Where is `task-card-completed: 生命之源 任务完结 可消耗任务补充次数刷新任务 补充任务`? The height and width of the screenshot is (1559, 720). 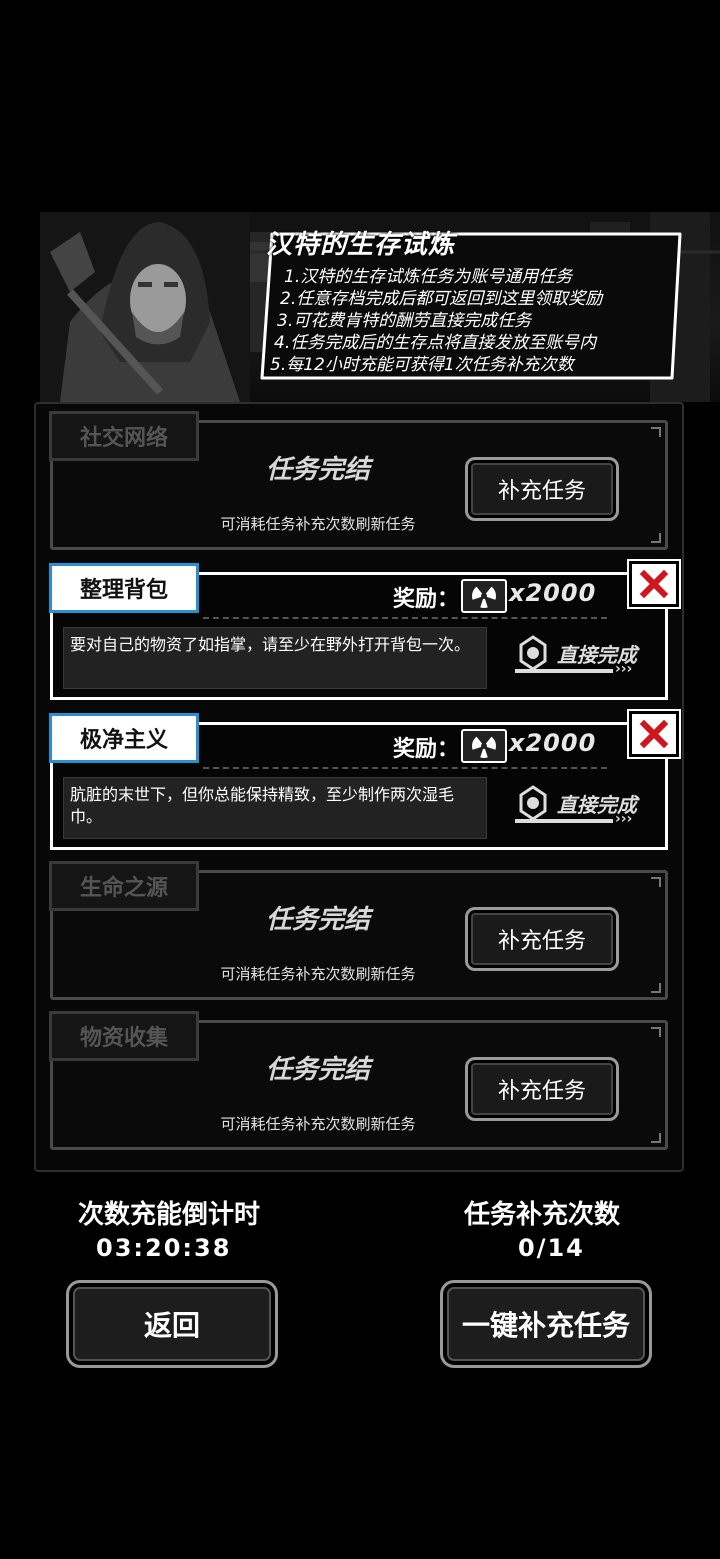
task-card-completed: 生命之源 任务完结 可消耗任务补充次数刷新任务 补充任务 is located at coordinates (358, 930).